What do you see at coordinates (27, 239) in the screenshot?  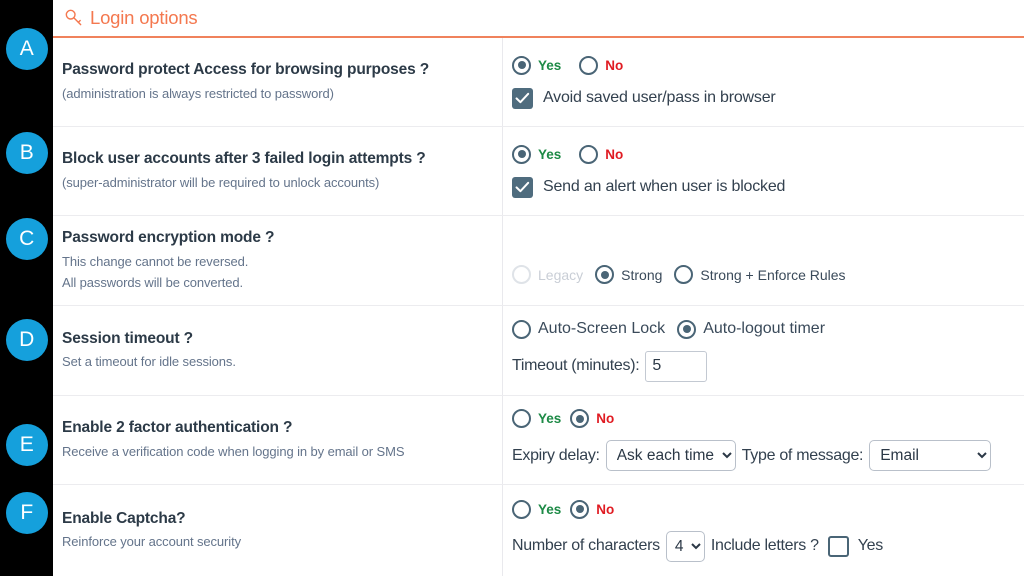 I see `step-badge-c: C` at bounding box center [27, 239].